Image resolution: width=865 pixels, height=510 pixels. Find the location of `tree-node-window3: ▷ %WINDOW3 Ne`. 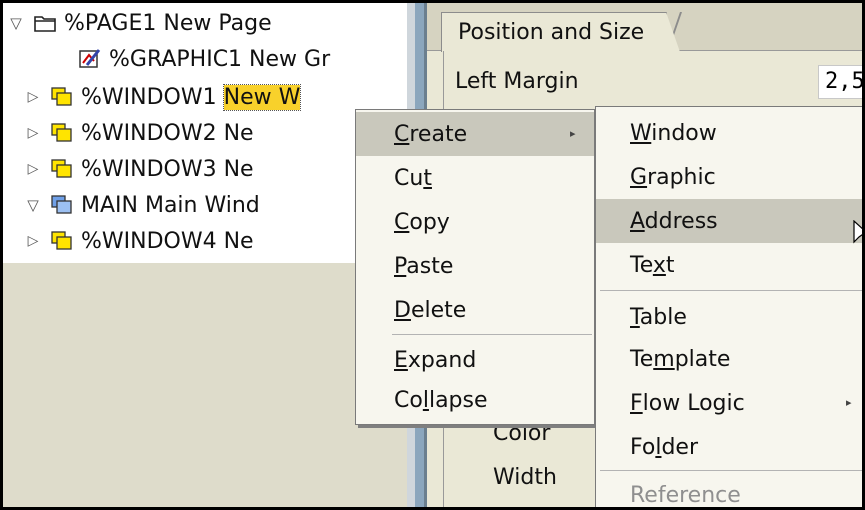

tree-node-window3: ▷ %WINDOW3 Ne is located at coordinates (139, 169).